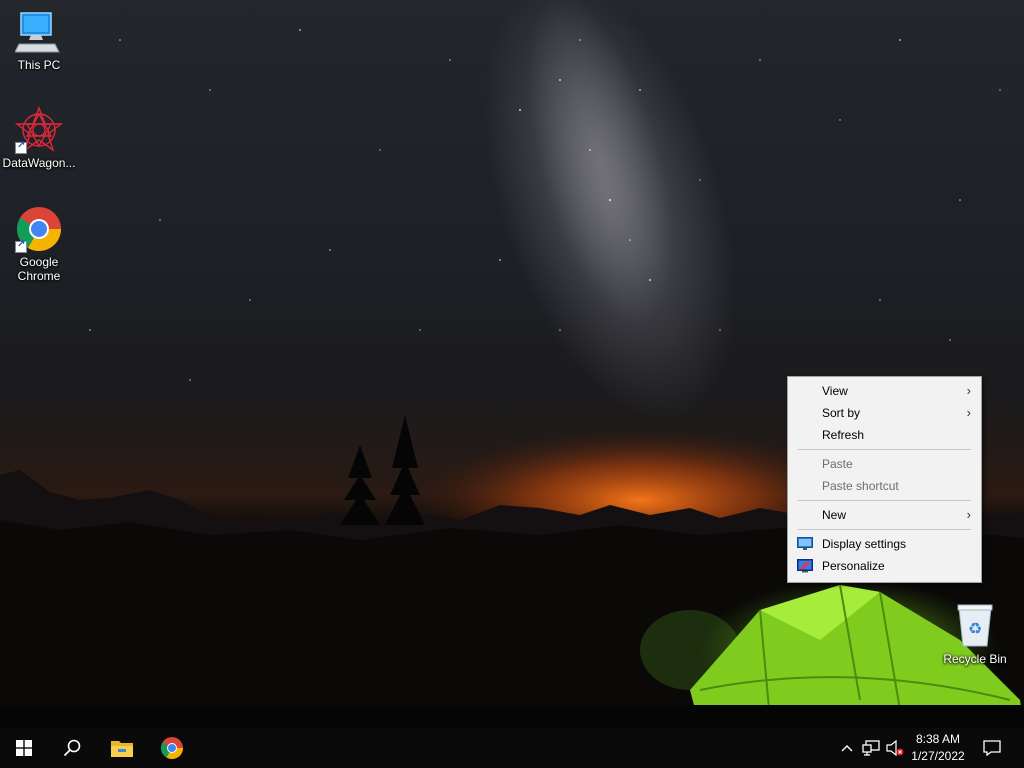 The height and width of the screenshot is (768, 1024). What do you see at coordinates (834, 515) in the screenshot?
I see `menu-item-label: New` at bounding box center [834, 515].